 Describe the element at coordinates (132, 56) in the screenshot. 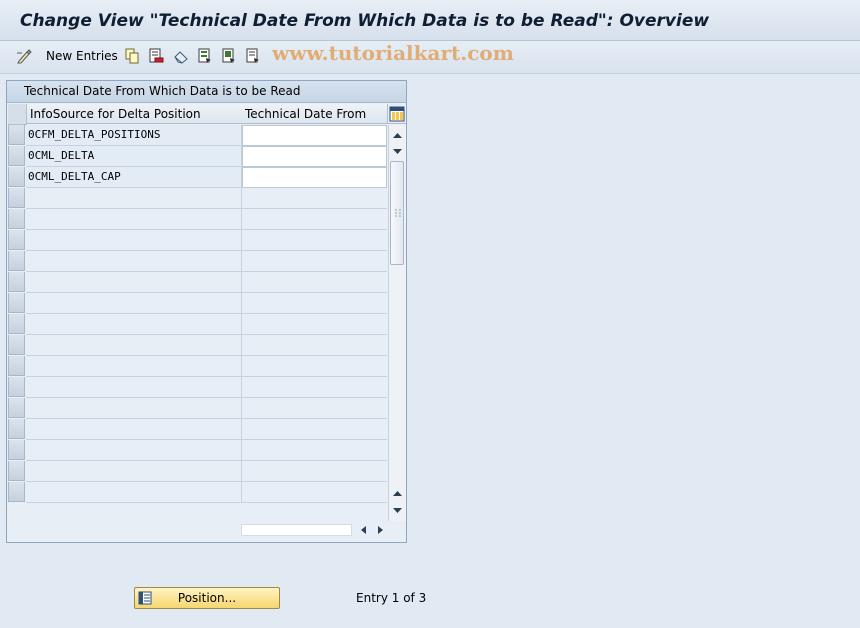

I see `copy-icon` at that location.